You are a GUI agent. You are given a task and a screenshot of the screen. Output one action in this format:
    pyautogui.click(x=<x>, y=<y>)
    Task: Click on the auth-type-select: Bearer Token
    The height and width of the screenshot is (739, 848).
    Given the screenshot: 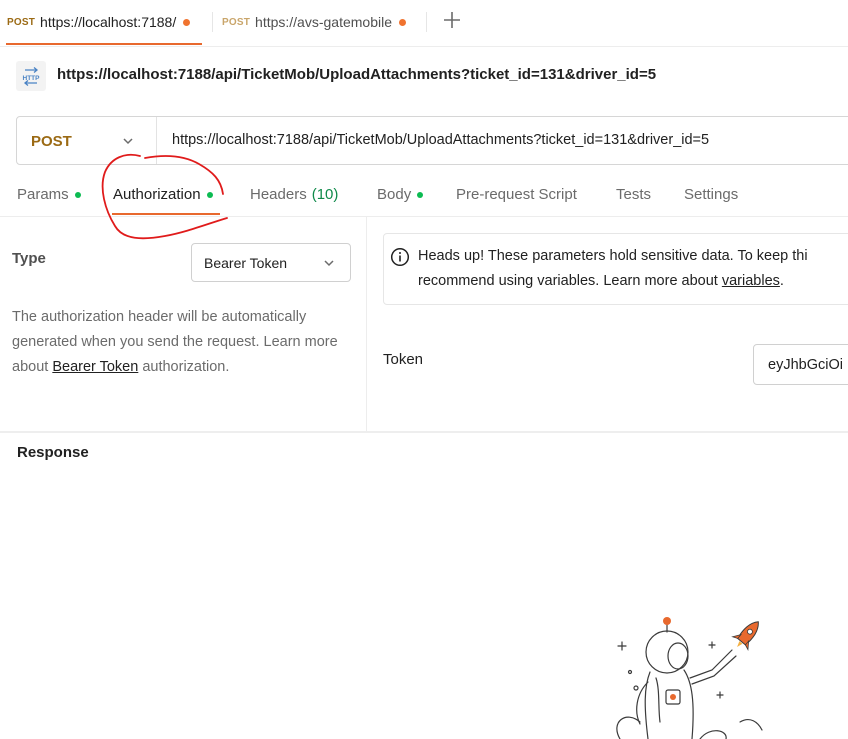 What is the action you would take?
    pyautogui.click(x=271, y=262)
    